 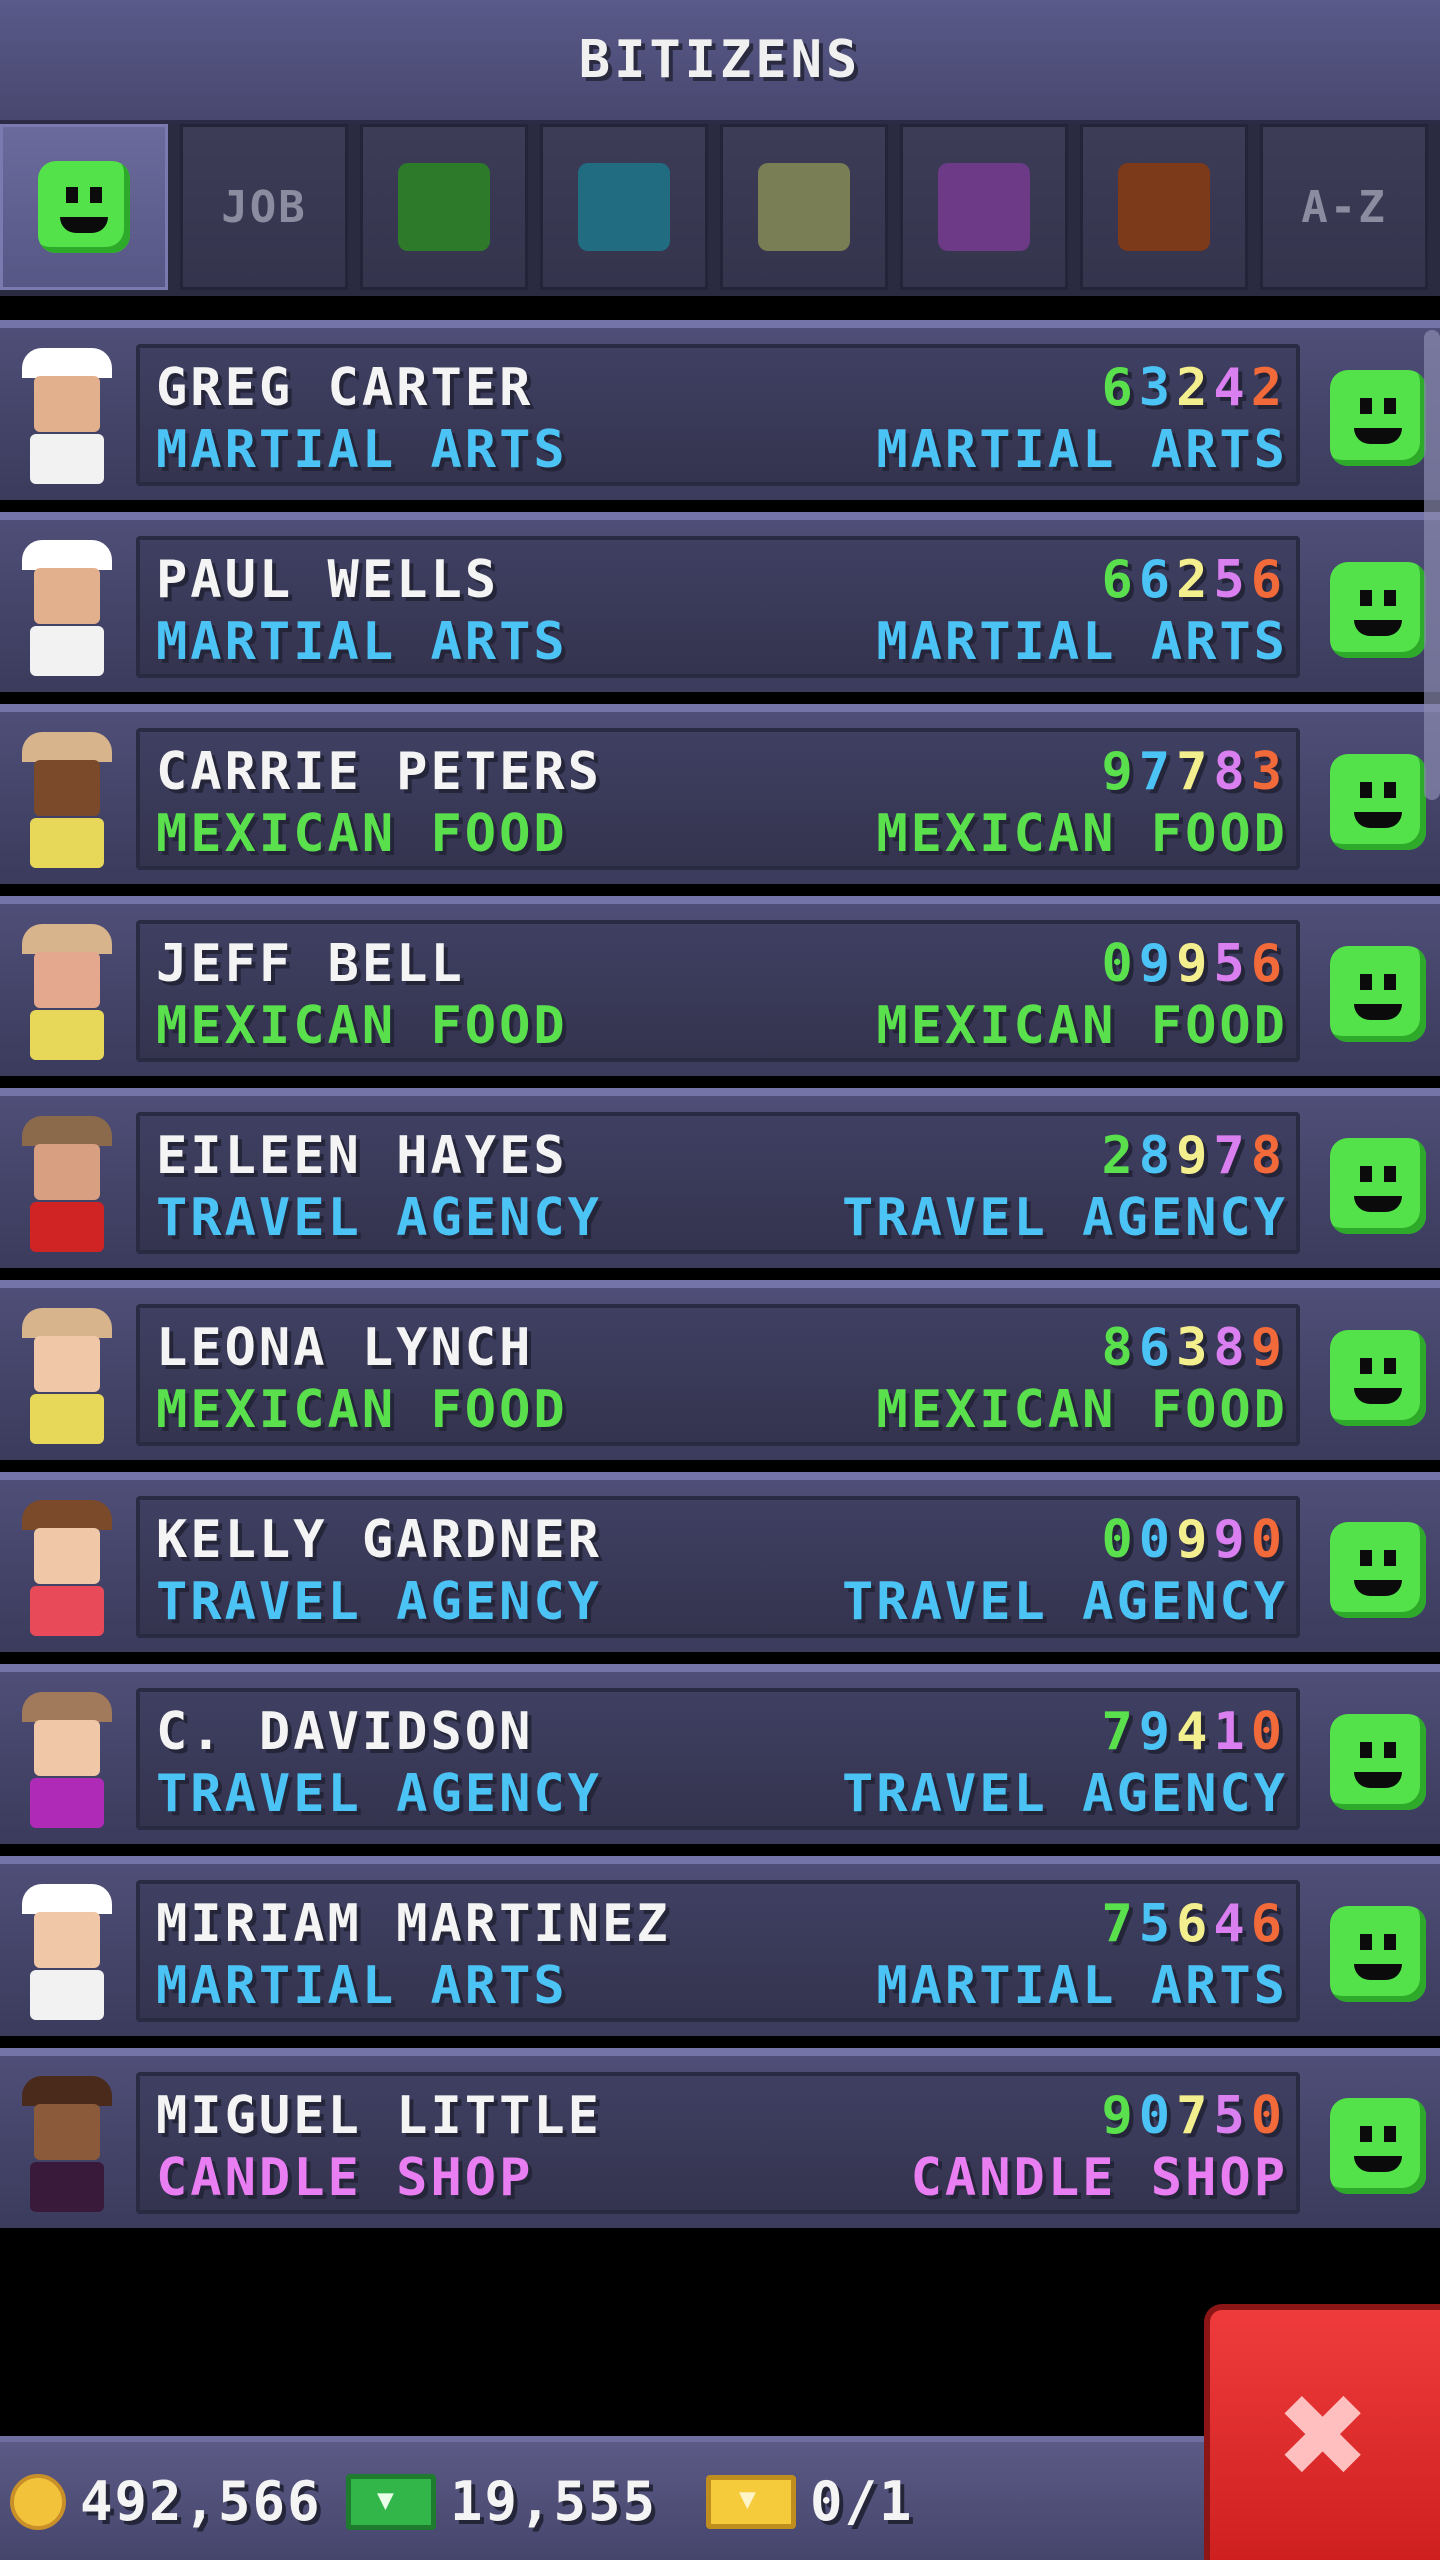 I want to click on skill-digits: 09956, so click(x=1194, y=964).